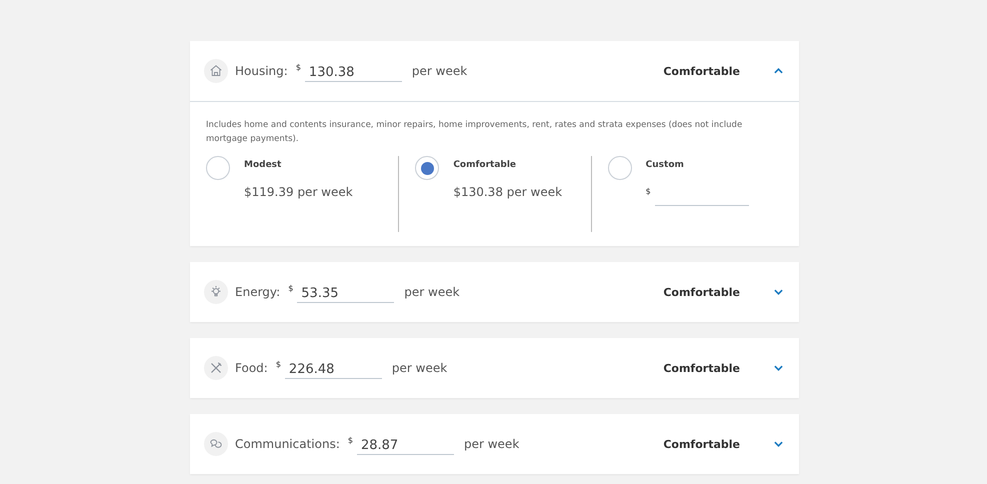  I want to click on description-text: Includes home and contents insurance, minor repairs, home improvements, rent, rates and strata expenses (does not include mortgage payments)., so click(475, 132).